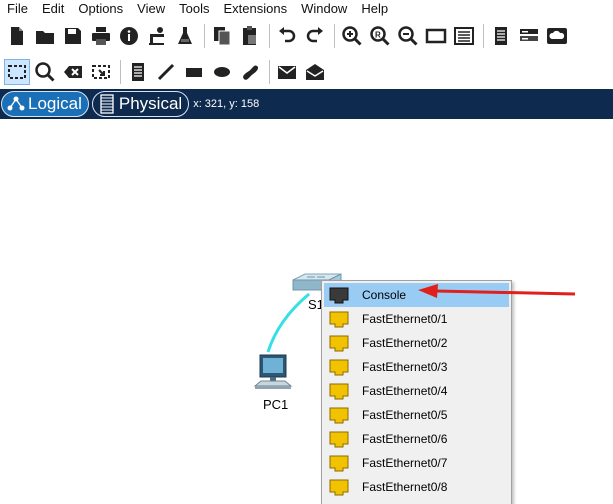 The width and height of the screenshot is (613, 504). What do you see at coordinates (194, 72) in the screenshot?
I see `rectangle-icon` at bounding box center [194, 72].